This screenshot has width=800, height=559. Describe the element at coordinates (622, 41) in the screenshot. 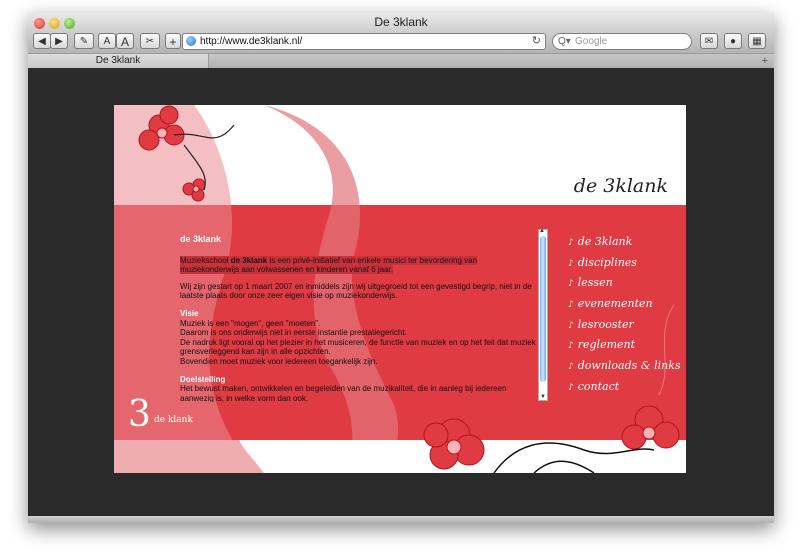

I see `search-field: Q▾ Google` at that location.